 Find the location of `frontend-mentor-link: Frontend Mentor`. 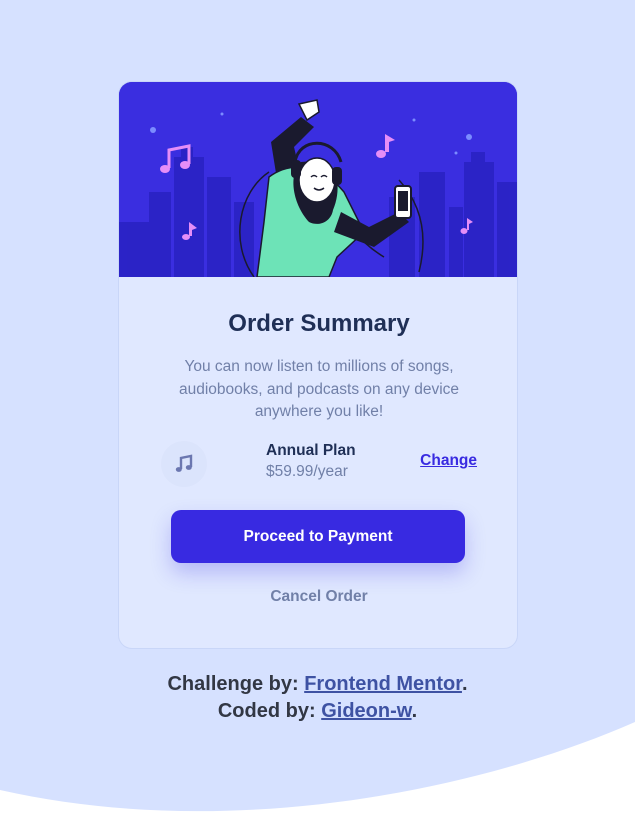

frontend-mentor-link: Frontend Mentor is located at coordinates (383, 684).